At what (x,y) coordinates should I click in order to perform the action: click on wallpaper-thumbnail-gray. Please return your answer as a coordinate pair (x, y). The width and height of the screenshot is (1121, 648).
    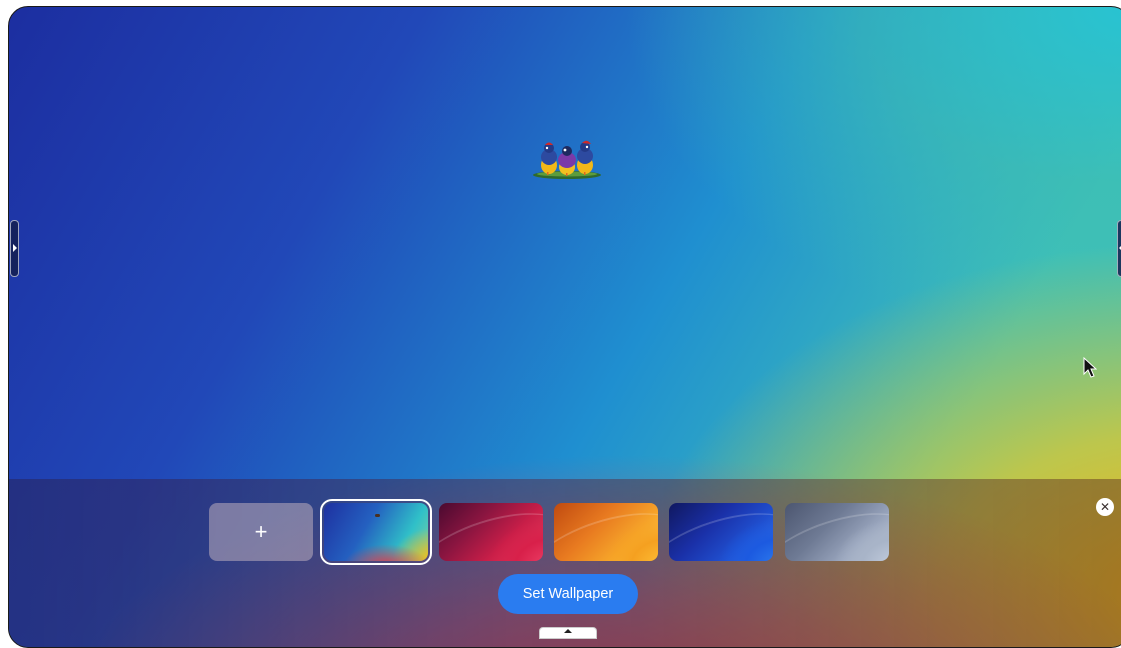
    Looking at the image, I should click on (837, 532).